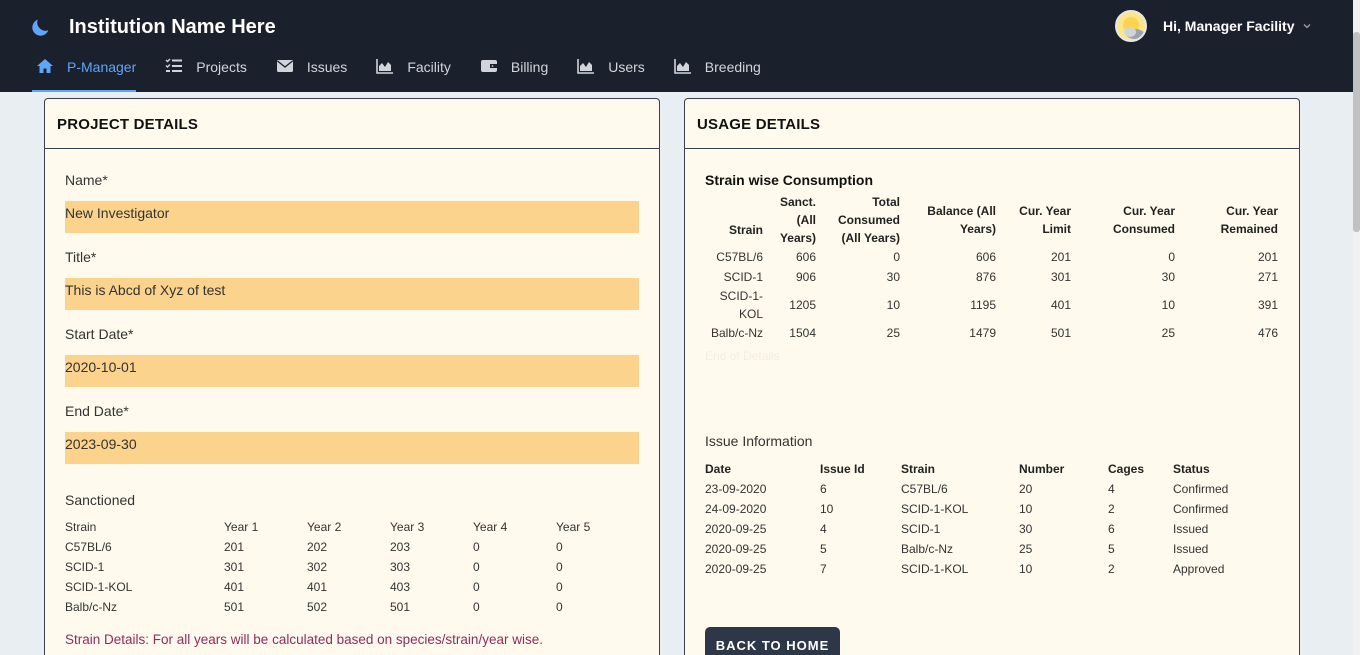  What do you see at coordinates (736, 569) in the screenshot?
I see `table-cell: 2020-09-25` at bounding box center [736, 569].